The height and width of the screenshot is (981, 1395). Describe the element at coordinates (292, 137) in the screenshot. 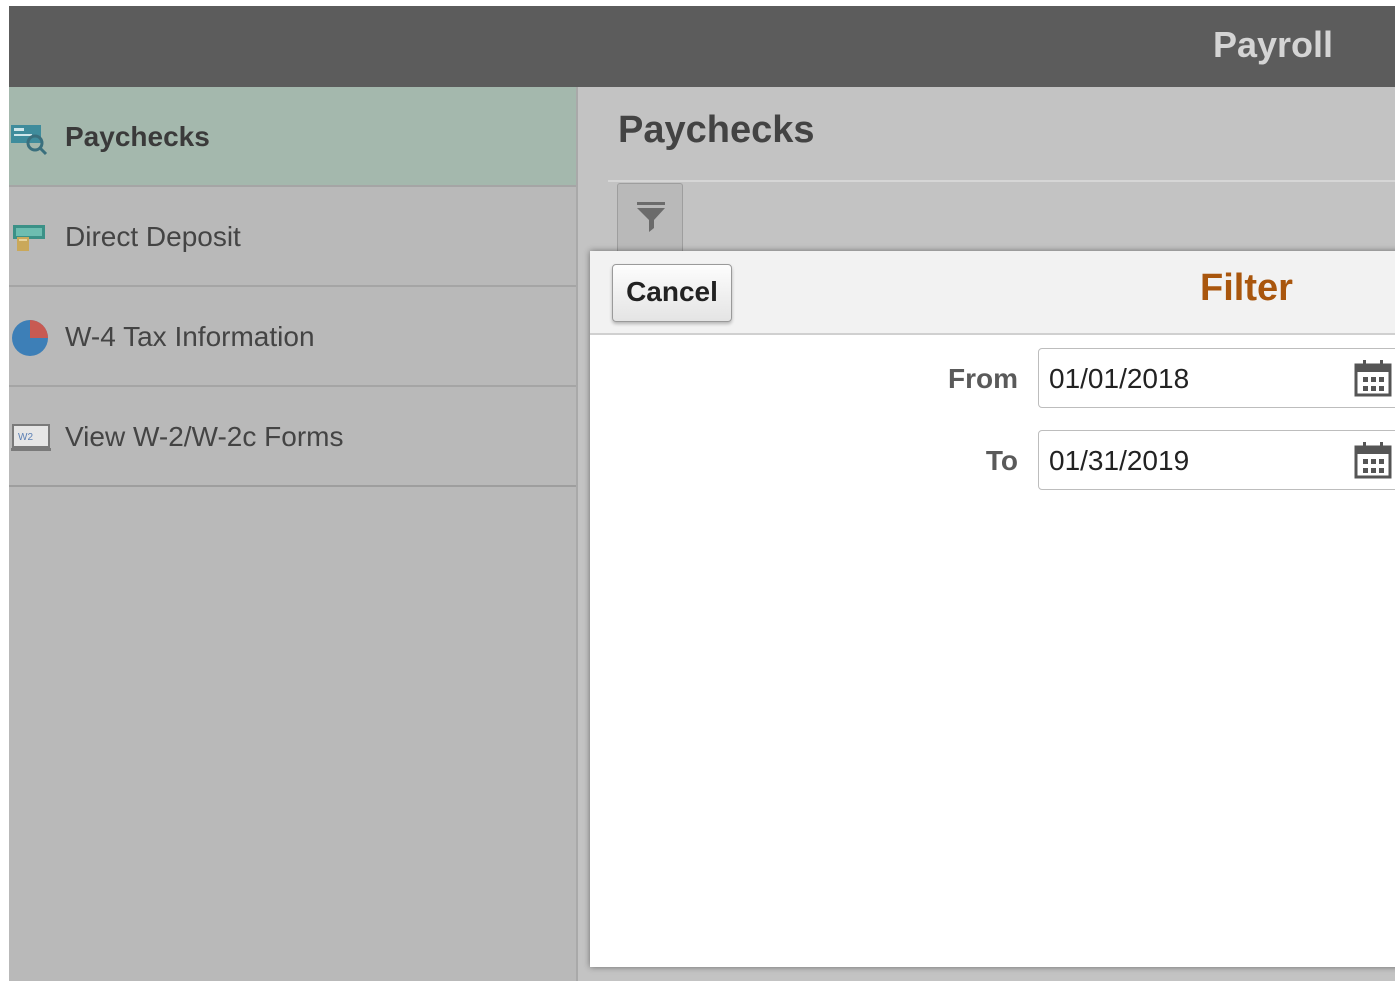

I see `sidebar-item-paychecks: Paychecks` at that location.